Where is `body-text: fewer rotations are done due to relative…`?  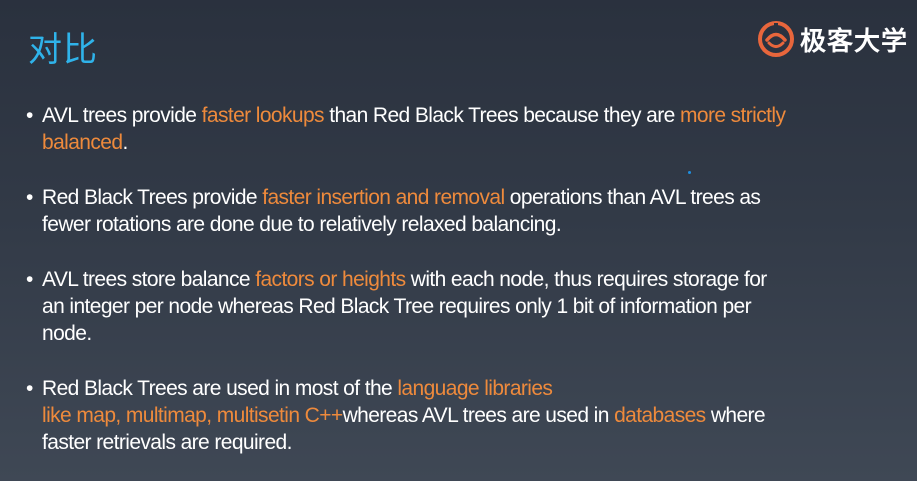
body-text: fewer rotations are done due to relative… is located at coordinates (302, 224).